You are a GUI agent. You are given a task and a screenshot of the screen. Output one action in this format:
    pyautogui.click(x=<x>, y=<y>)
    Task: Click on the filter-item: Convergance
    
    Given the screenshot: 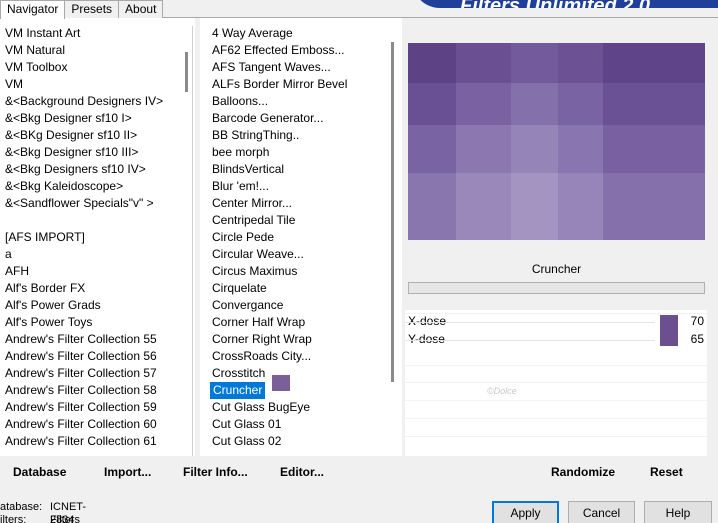 What is the action you would take?
    pyautogui.click(x=307, y=305)
    